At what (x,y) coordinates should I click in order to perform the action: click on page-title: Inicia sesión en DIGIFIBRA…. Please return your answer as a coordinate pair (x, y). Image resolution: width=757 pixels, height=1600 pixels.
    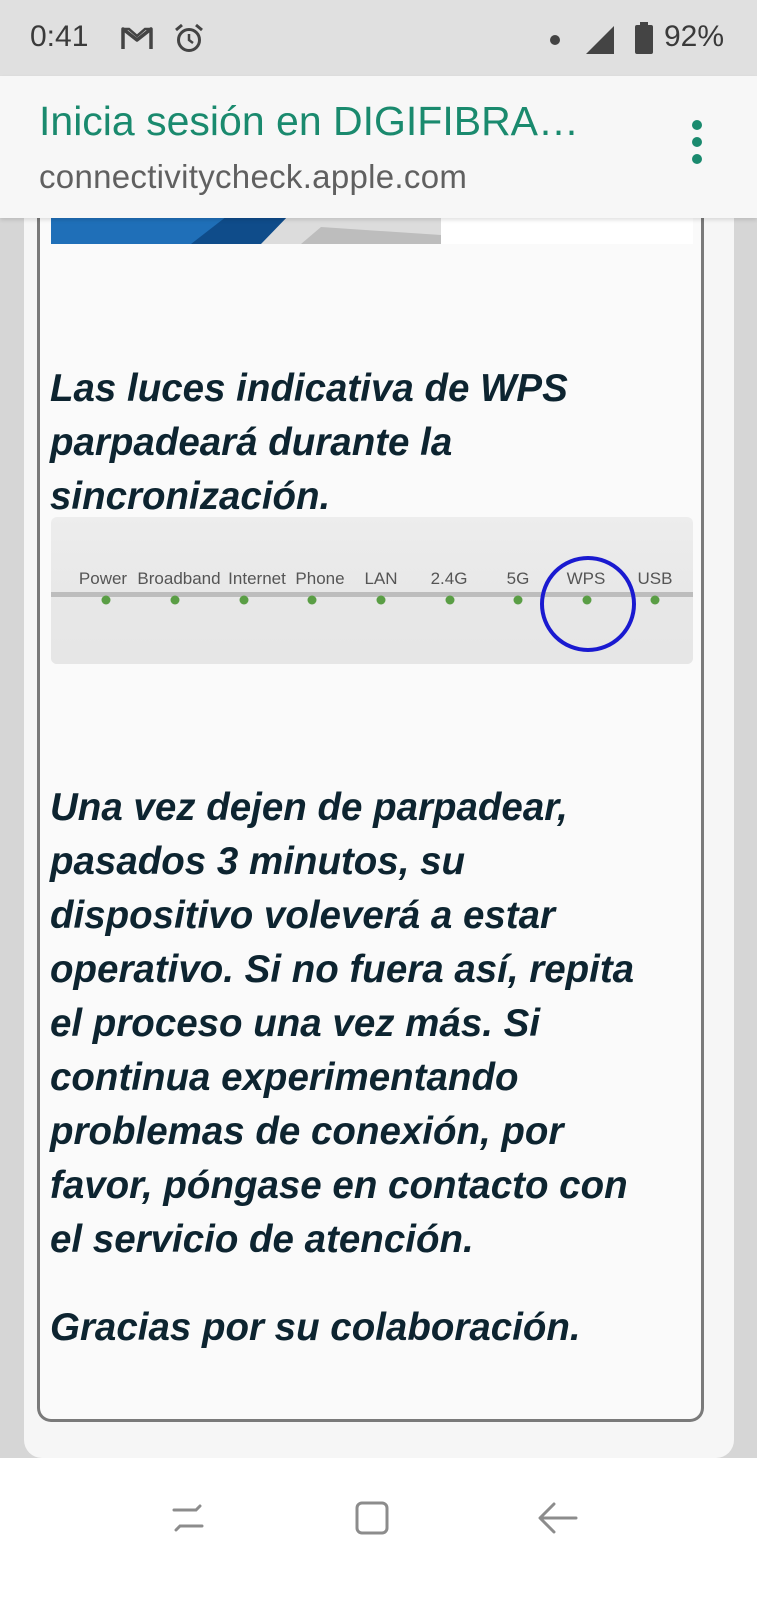
    Looking at the image, I should click on (309, 121).